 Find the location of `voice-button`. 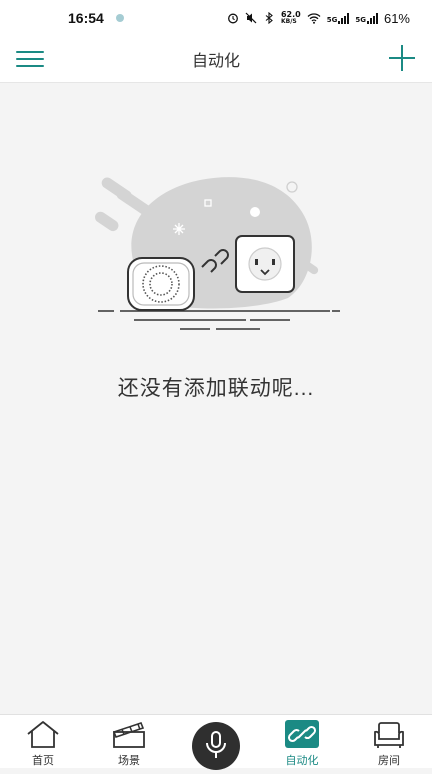

voice-button is located at coordinates (216, 746).